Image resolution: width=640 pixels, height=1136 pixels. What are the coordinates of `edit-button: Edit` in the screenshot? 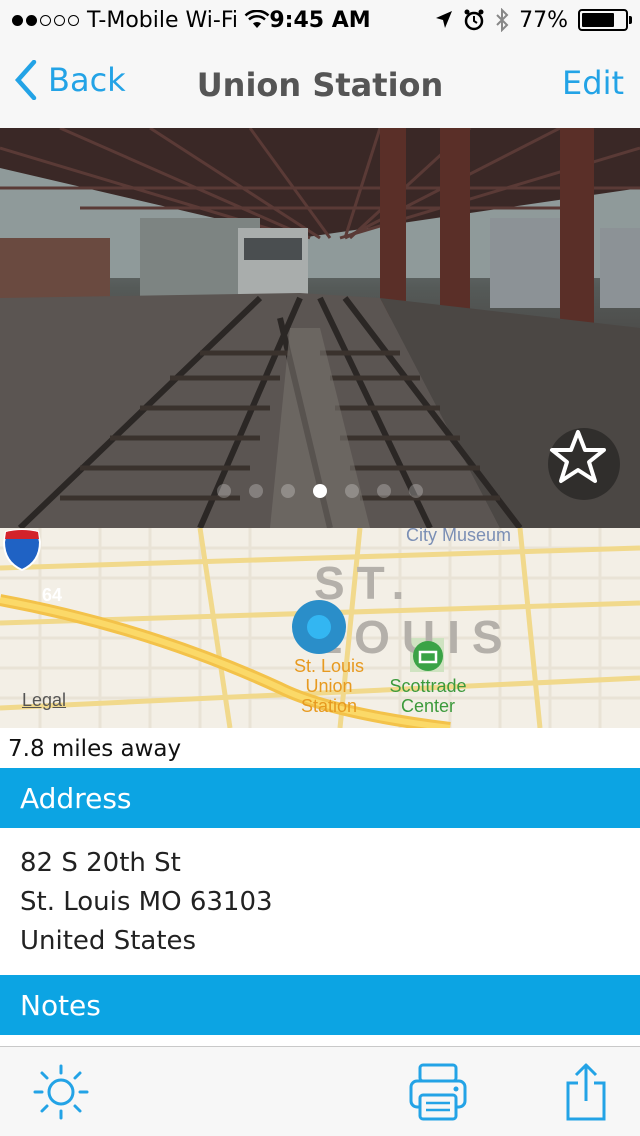 It's located at (593, 83).